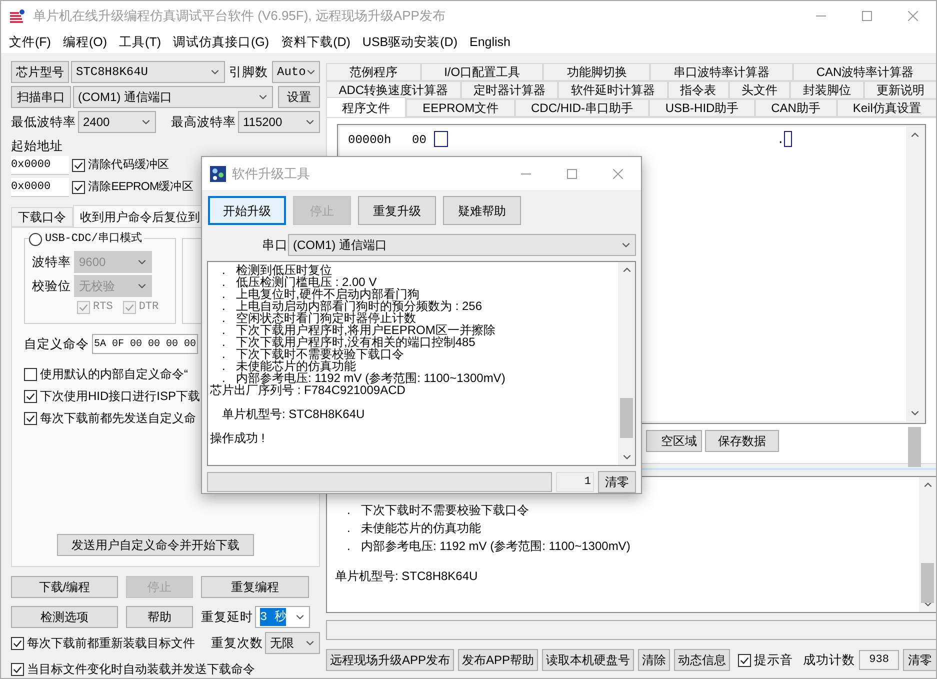  I want to click on button: 空区域, so click(674, 441).